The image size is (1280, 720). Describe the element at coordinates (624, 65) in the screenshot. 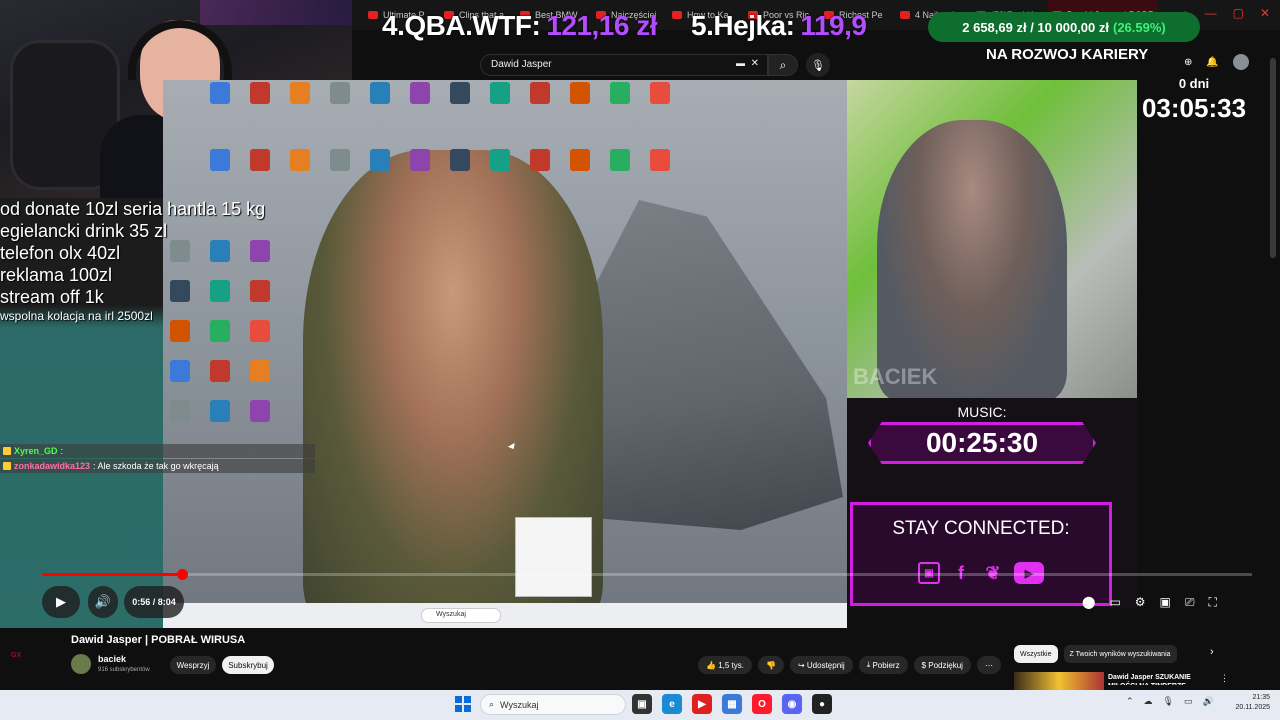

I see `search-input: Dawid Jasper ✕ ▬` at that location.